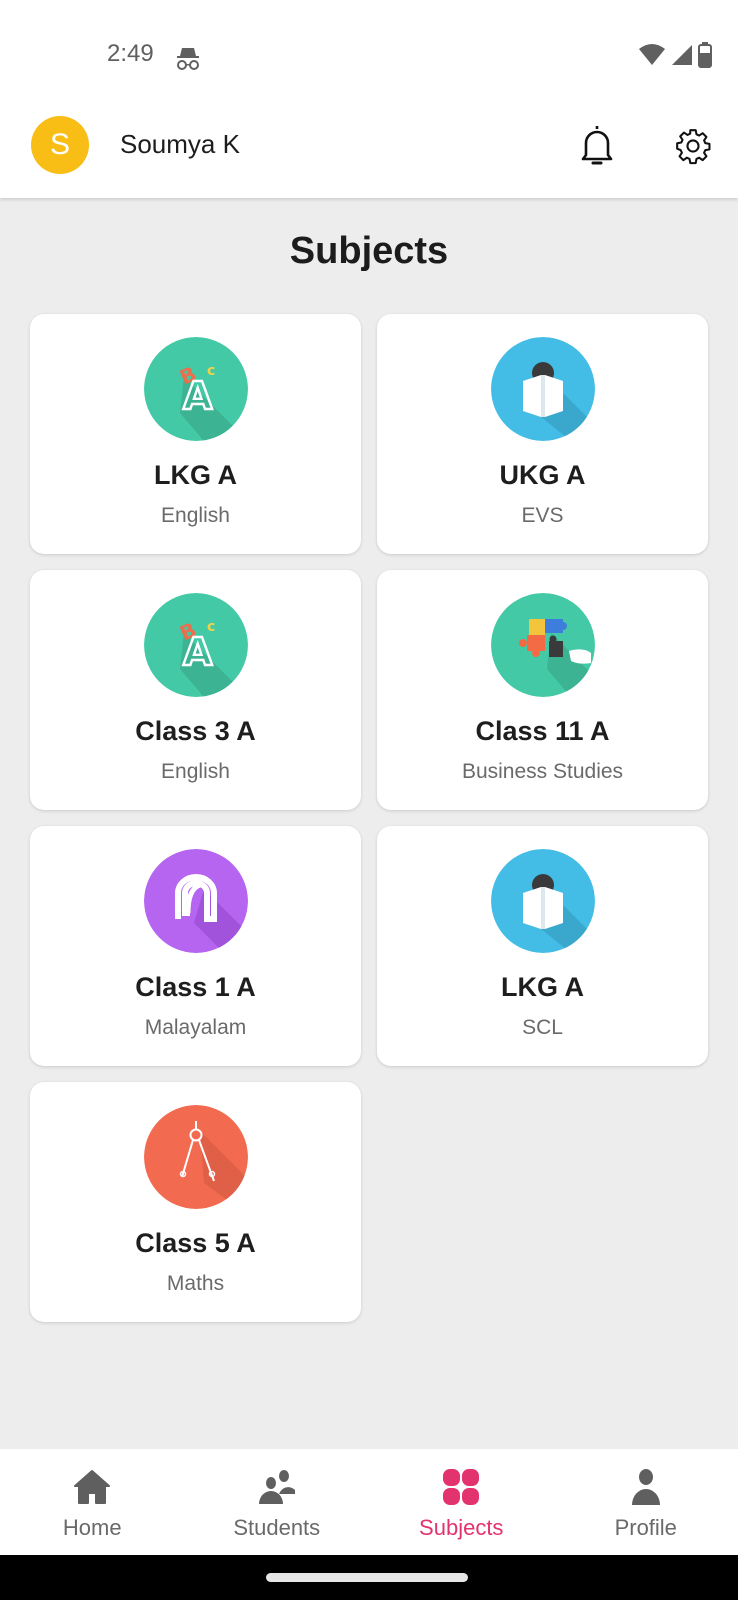  Describe the element at coordinates (130, 53) in the screenshot. I see `status-time: 2:49` at that location.